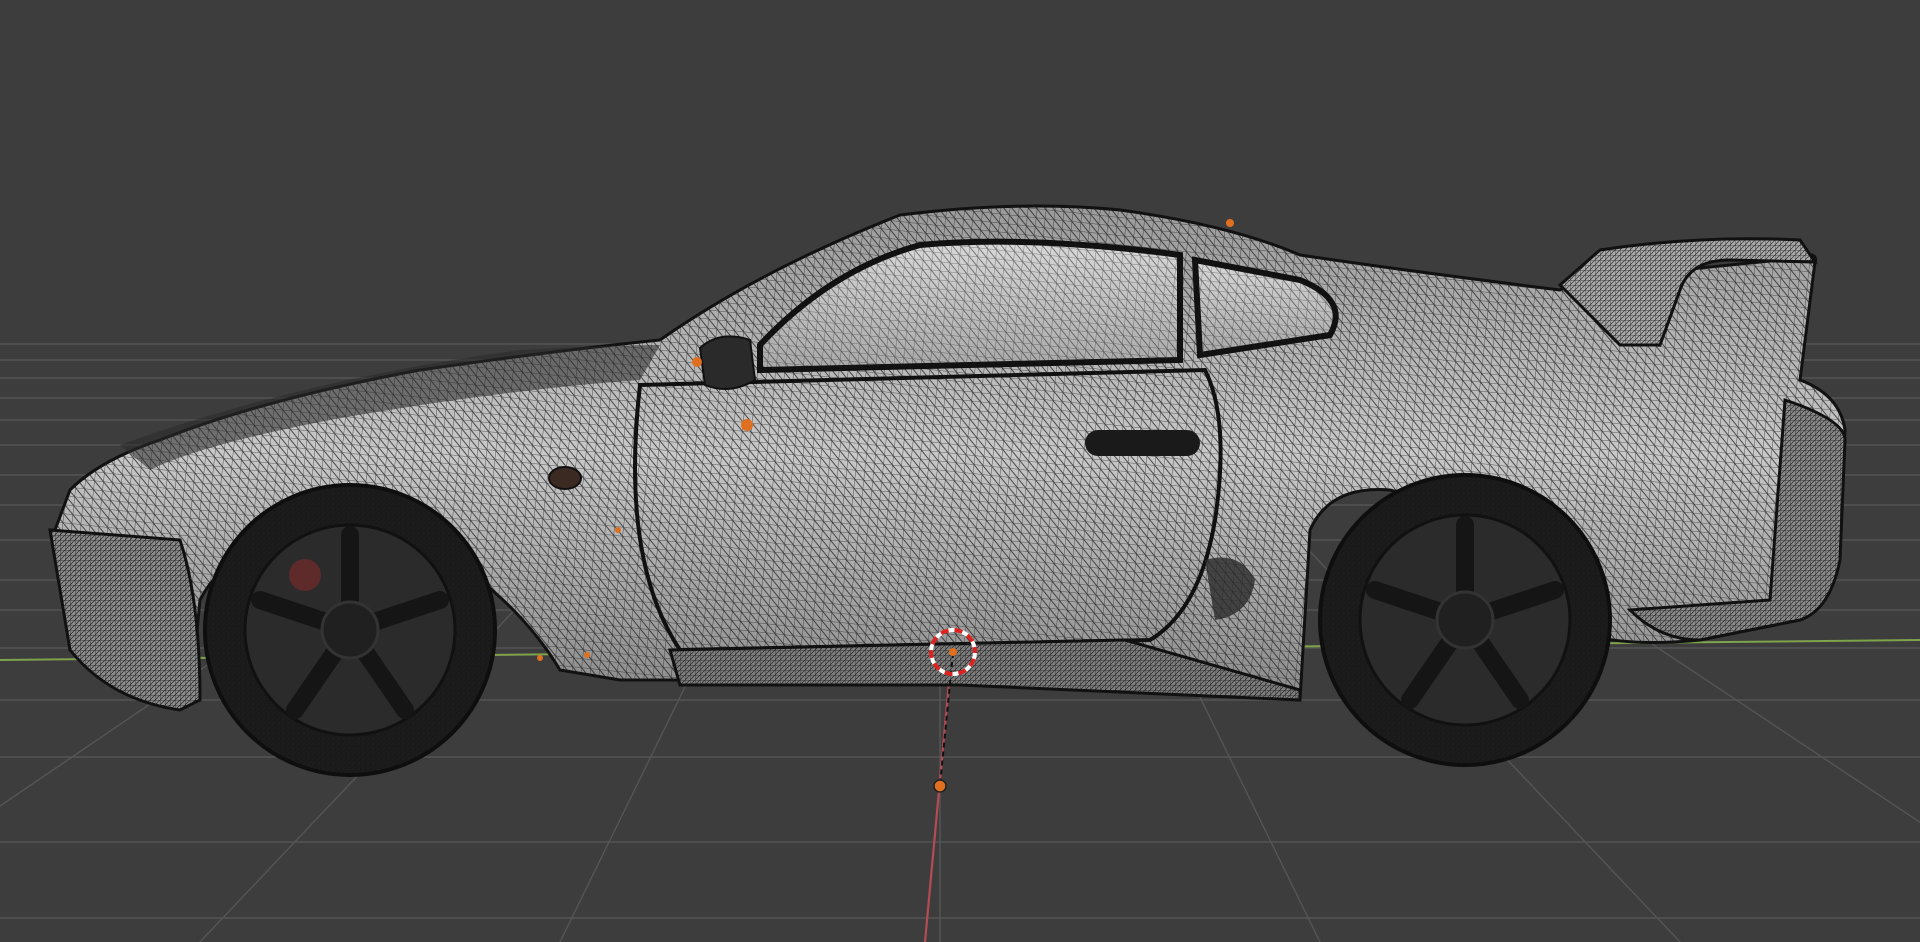  I want to click on side-marker, so click(565, 478).